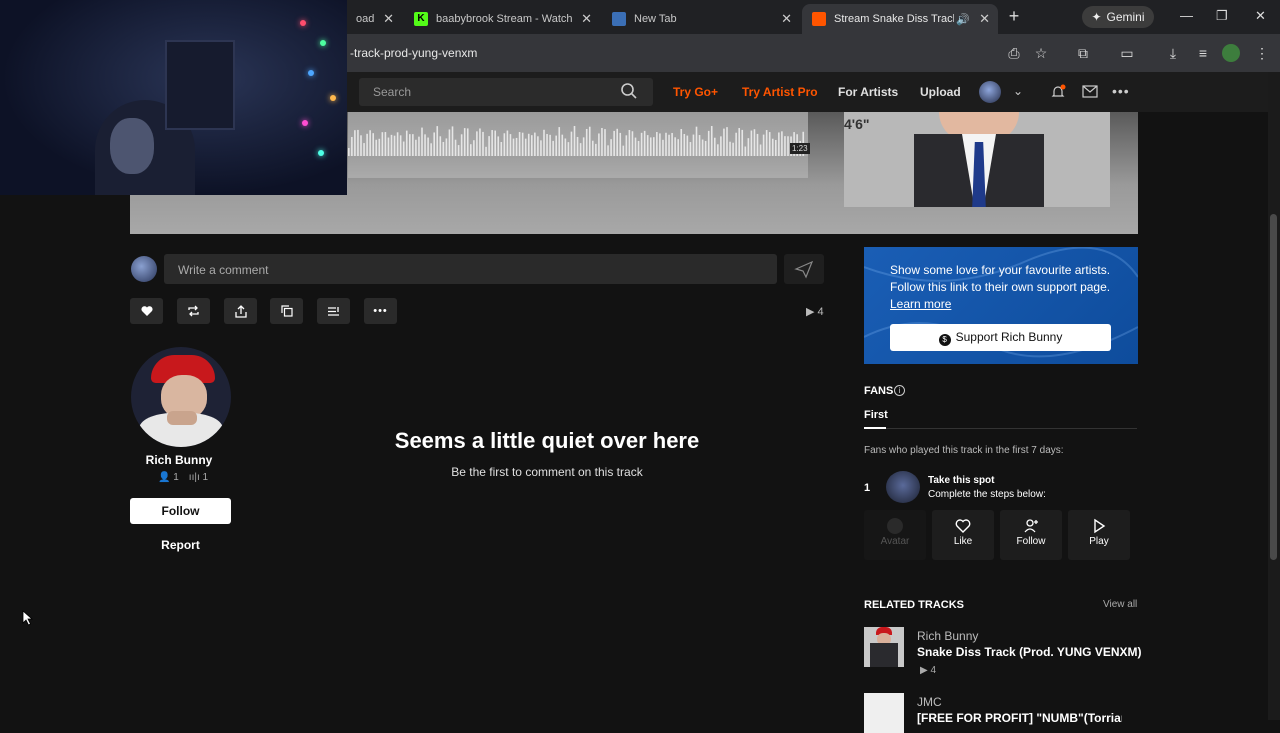 This screenshot has height=733, width=1280. What do you see at coordinates (1041, 53) in the screenshot?
I see `bookmark-star-icon: ☆` at bounding box center [1041, 53].